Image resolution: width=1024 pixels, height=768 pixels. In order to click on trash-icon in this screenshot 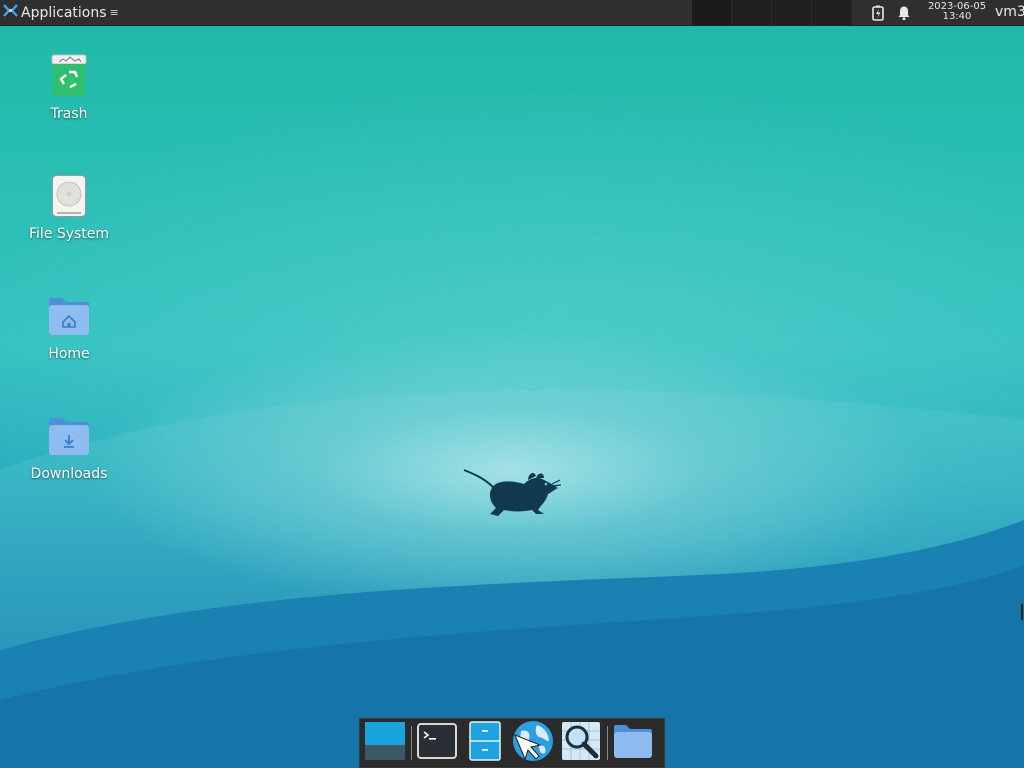, I will do `click(69, 76)`.